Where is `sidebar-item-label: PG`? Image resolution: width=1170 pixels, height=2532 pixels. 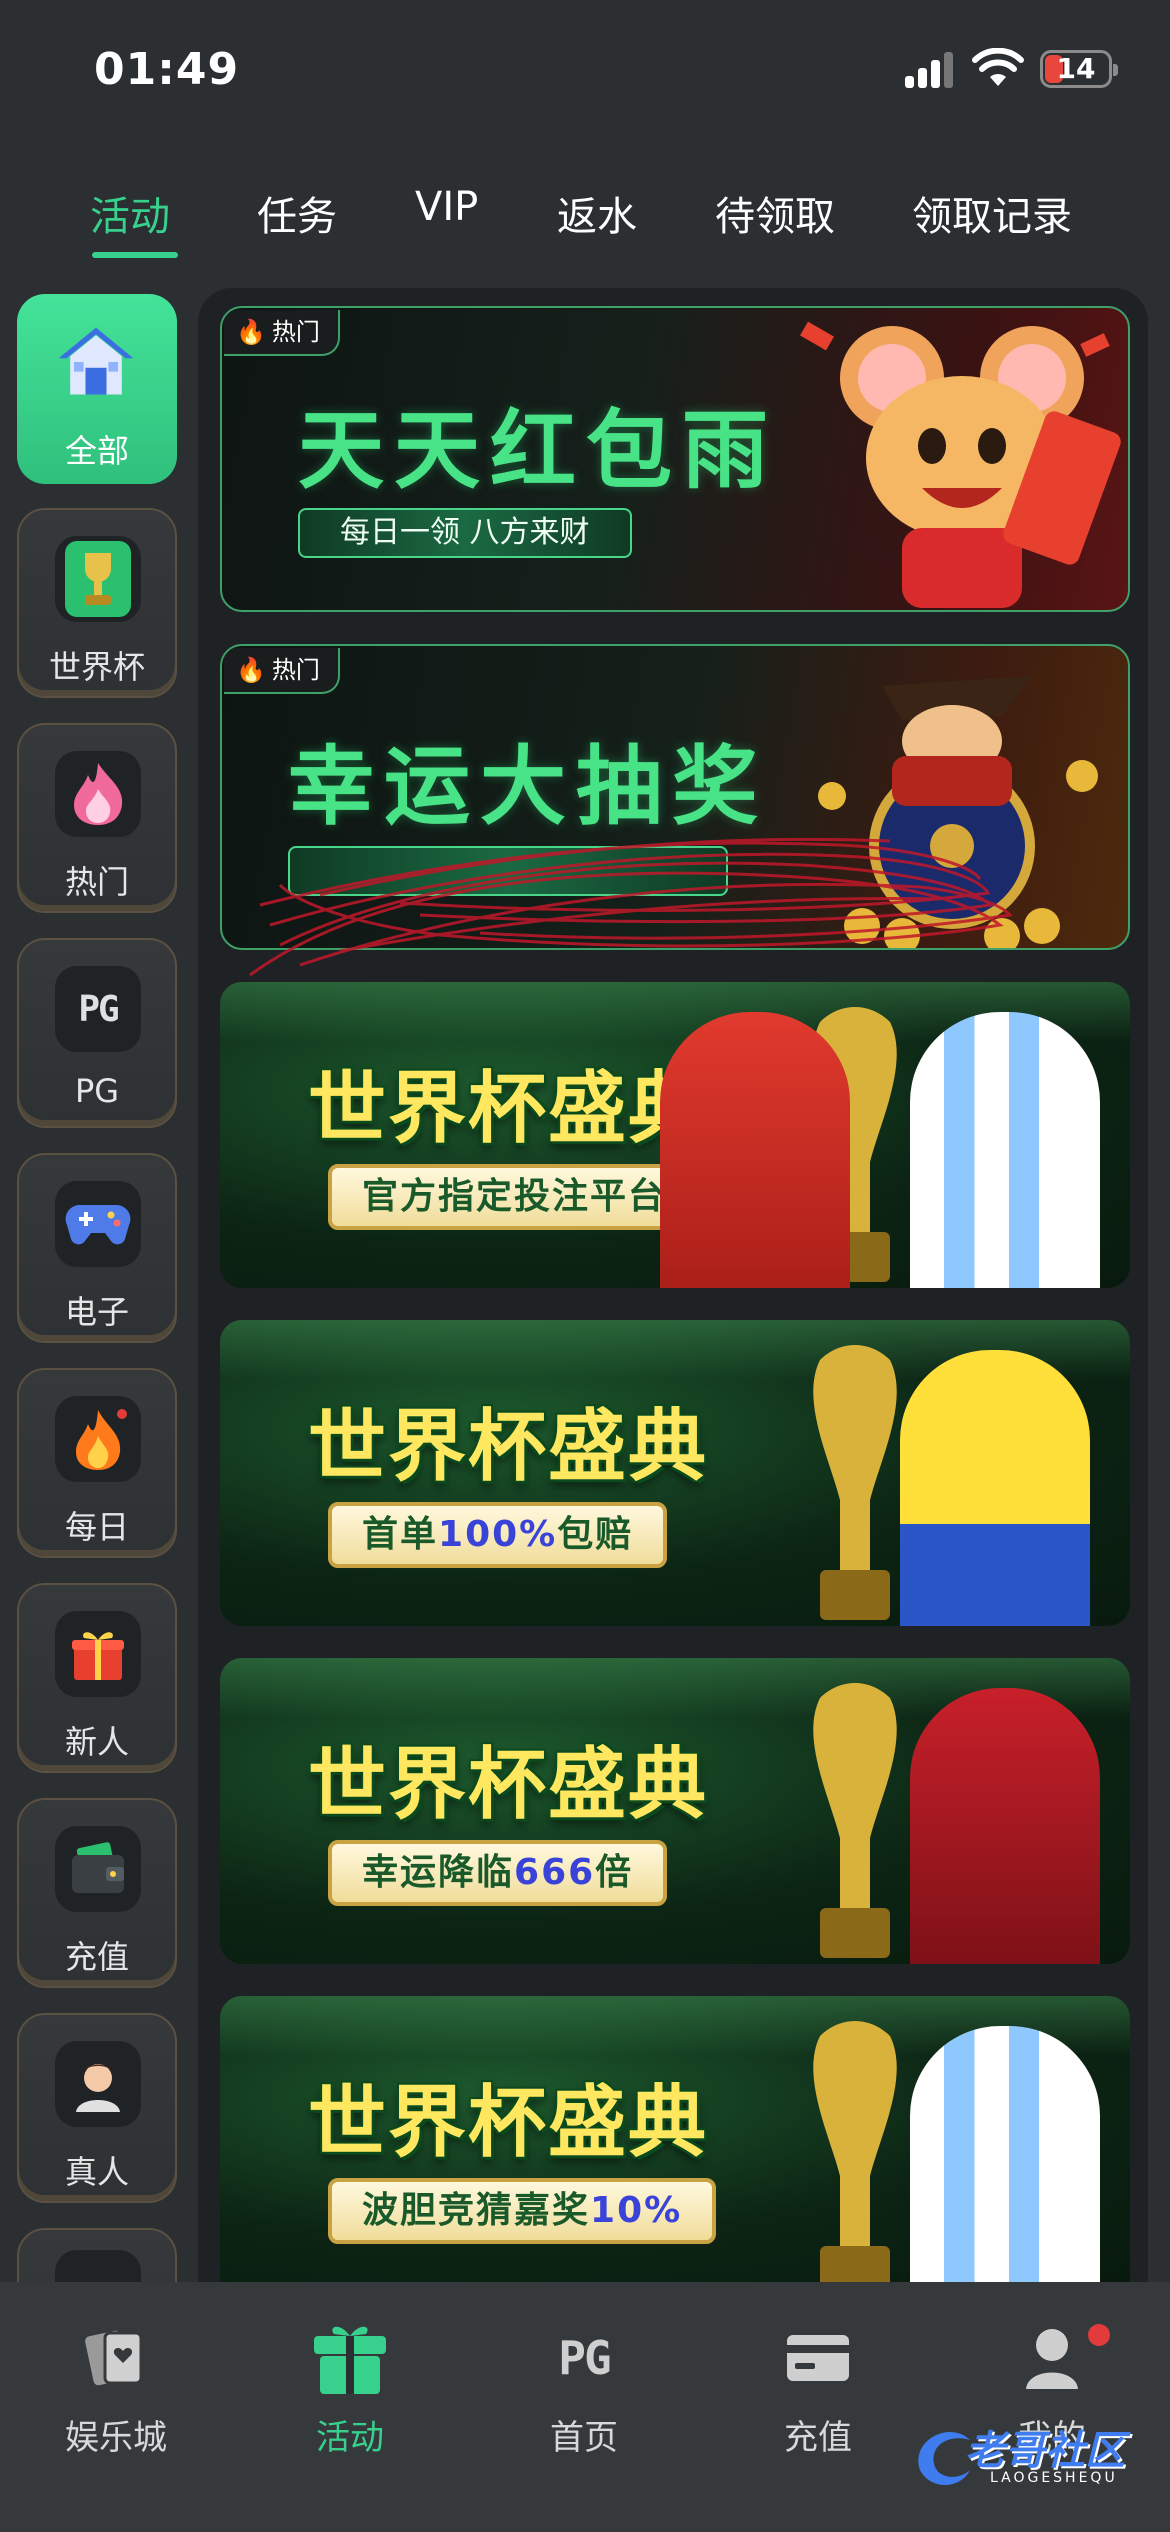
sidebar-item-label: PG is located at coordinates (97, 1091).